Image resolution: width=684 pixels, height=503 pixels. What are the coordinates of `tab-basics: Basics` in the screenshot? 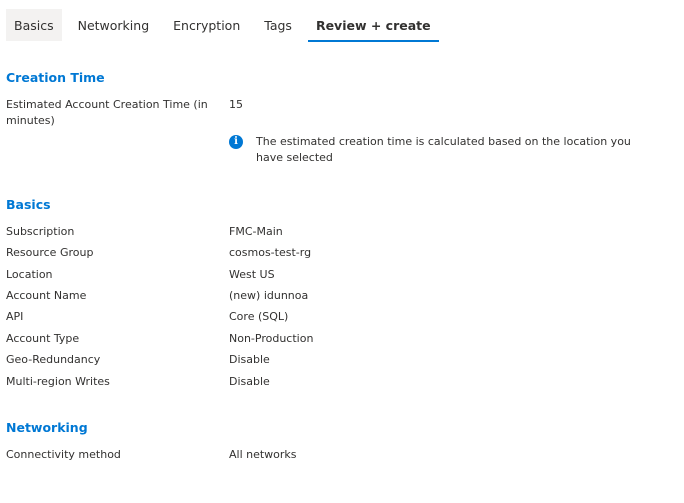 It's located at (34, 25).